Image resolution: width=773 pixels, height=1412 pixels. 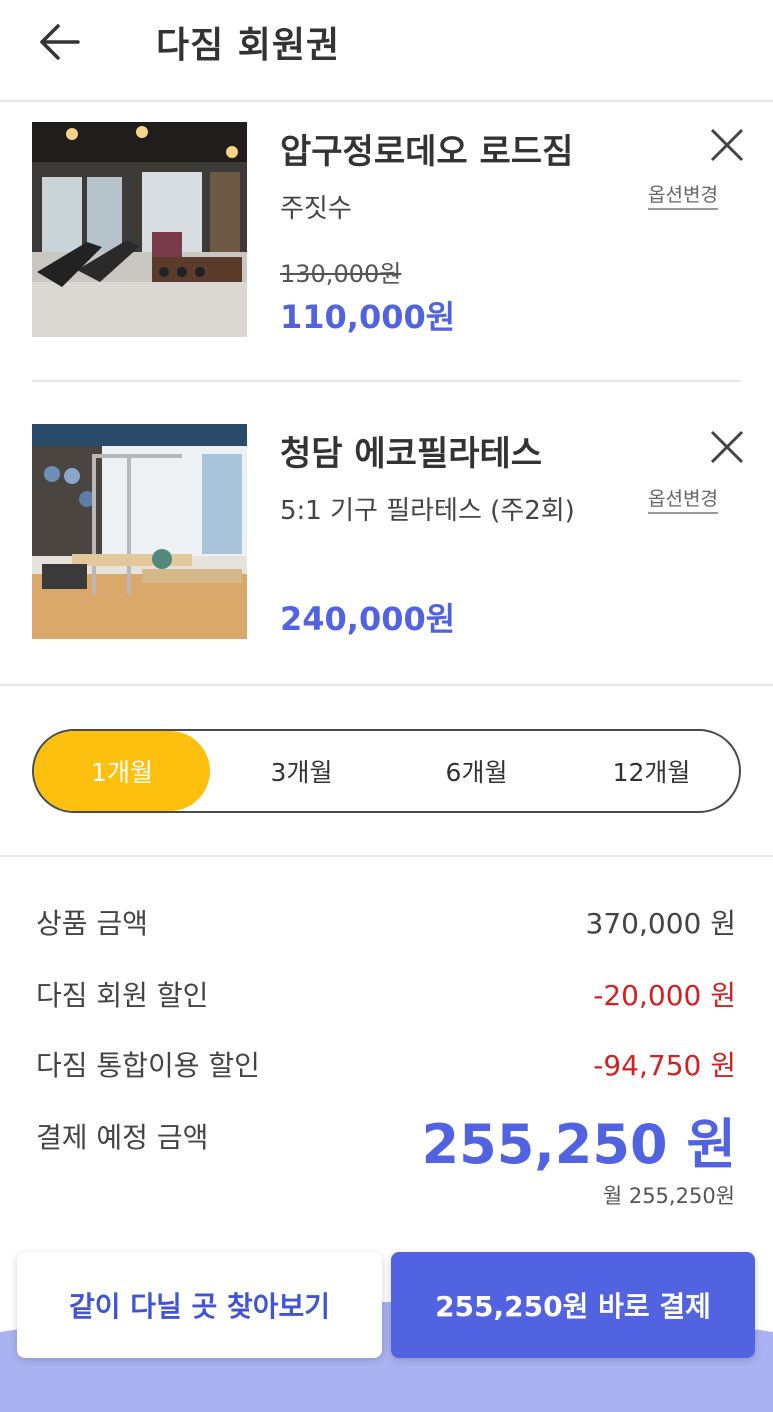 What do you see at coordinates (122, 995) in the screenshot?
I see `member-discount-label: 다짐 회원 할인` at bounding box center [122, 995].